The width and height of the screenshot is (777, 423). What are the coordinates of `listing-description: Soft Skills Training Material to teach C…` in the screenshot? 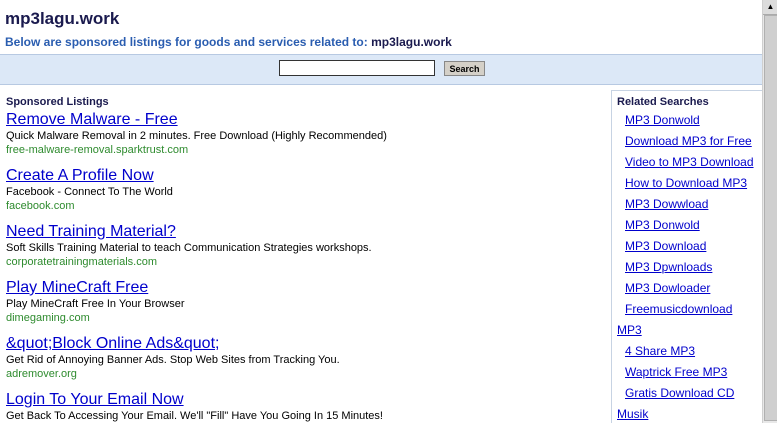 It's located at (189, 248).